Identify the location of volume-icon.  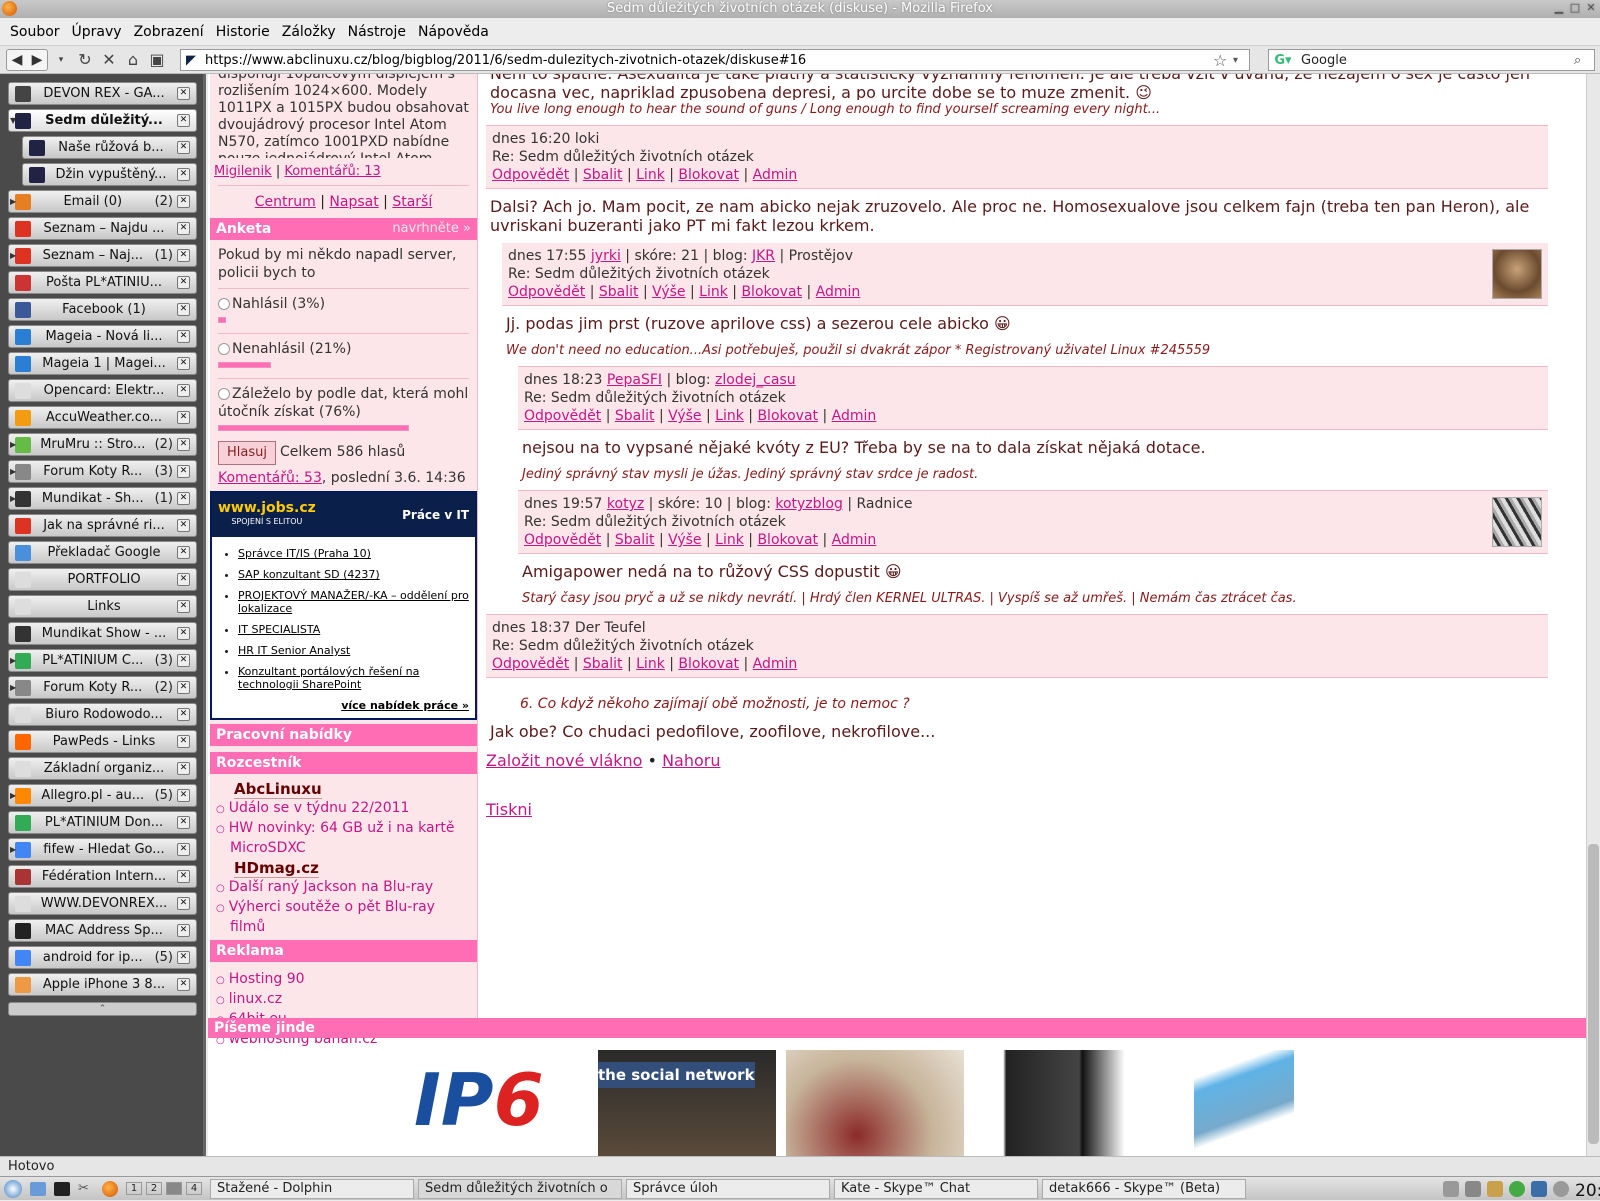
(1451, 1188).